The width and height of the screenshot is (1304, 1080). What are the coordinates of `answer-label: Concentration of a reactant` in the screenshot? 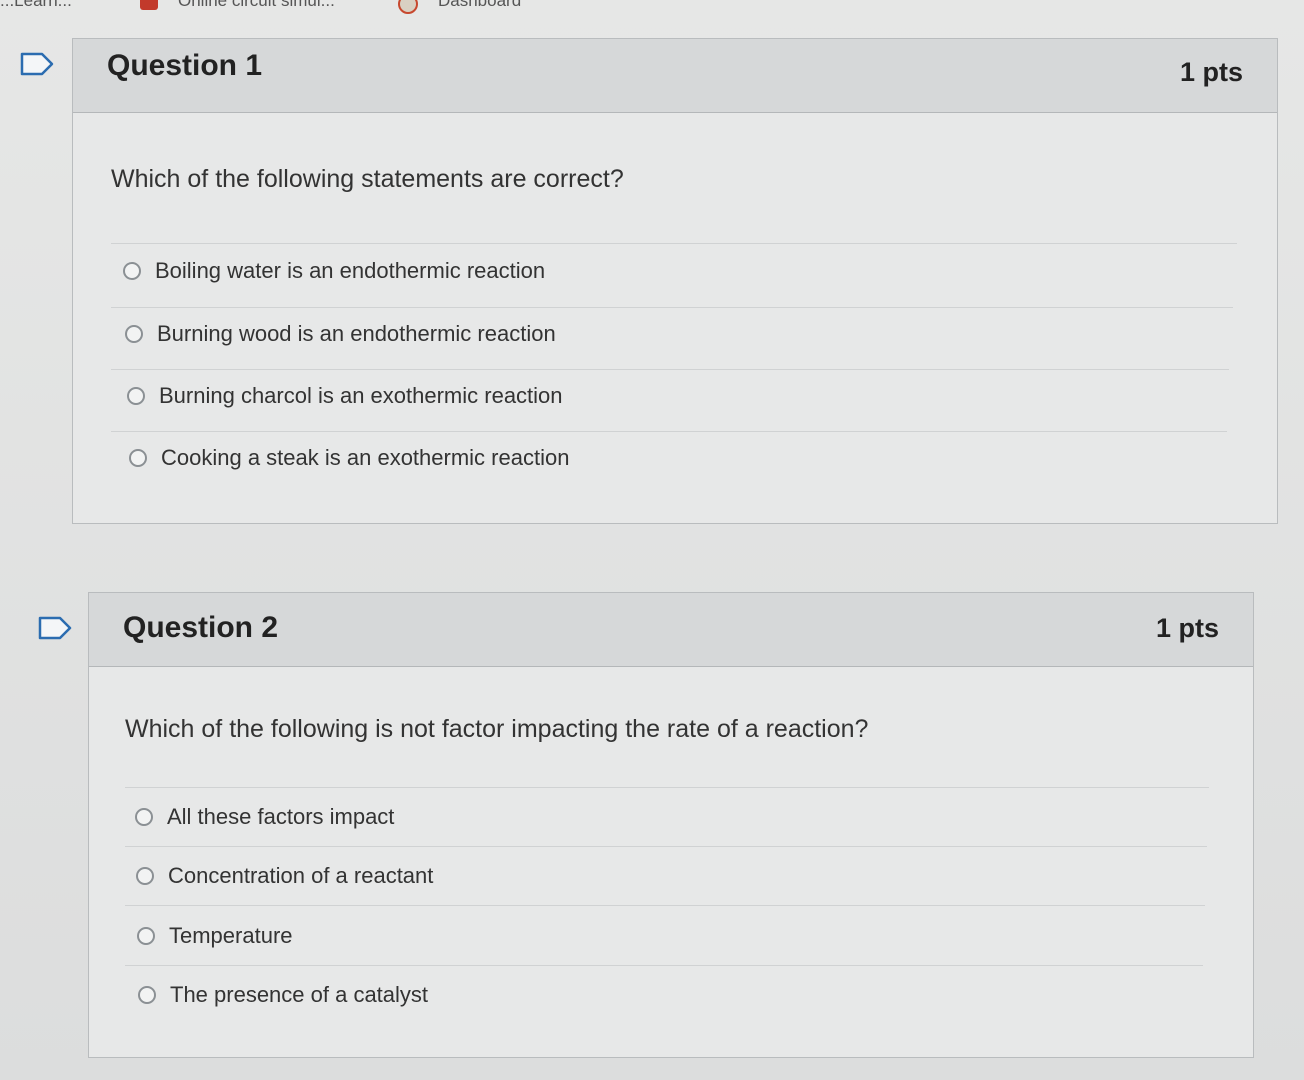 It's located at (301, 875).